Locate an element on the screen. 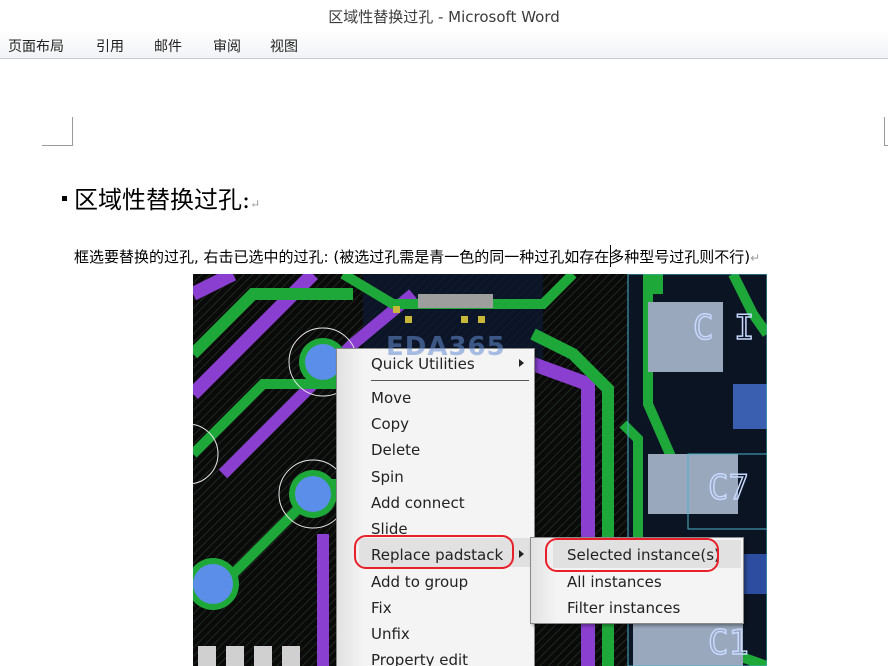 The width and height of the screenshot is (888, 666). annotation-oval-selected-instances is located at coordinates (632, 555).